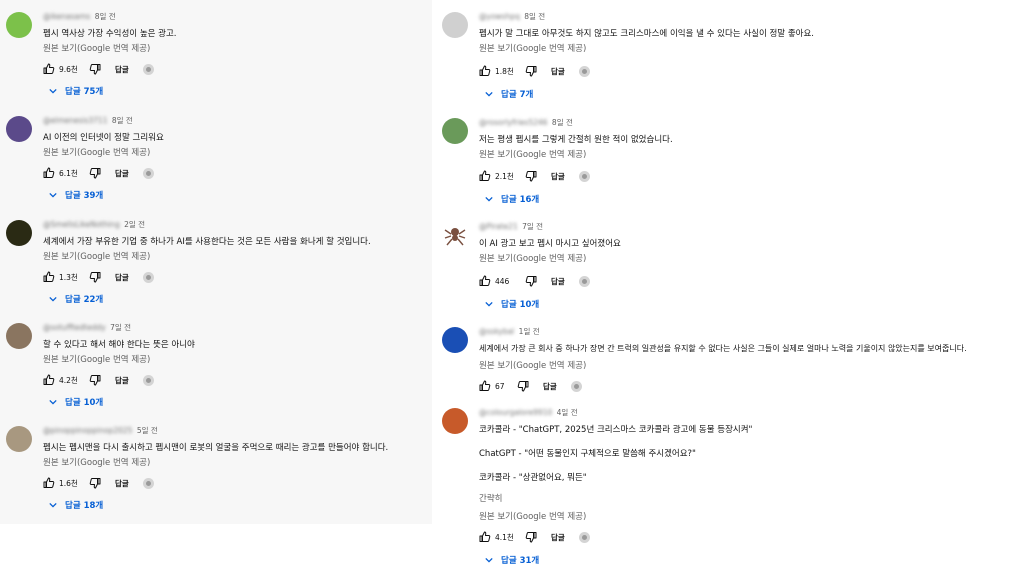 Image resolution: width=1024 pixels, height=576 pixels. Describe the element at coordinates (75, 120) in the screenshot. I see `comment-author: @elmenesis3711` at that location.